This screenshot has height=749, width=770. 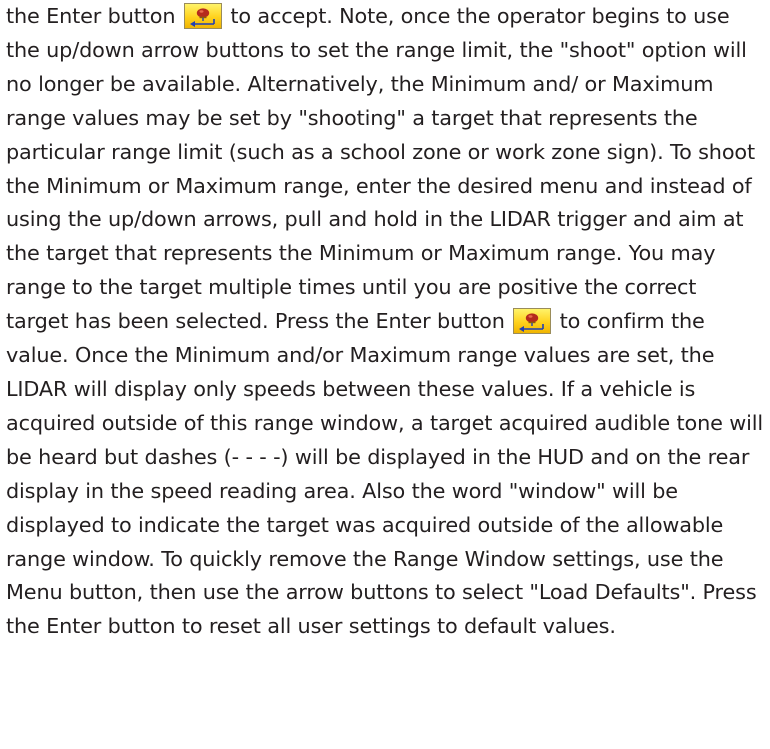 What do you see at coordinates (91, 16) in the screenshot?
I see `text-segment-1: the Enter button` at bounding box center [91, 16].